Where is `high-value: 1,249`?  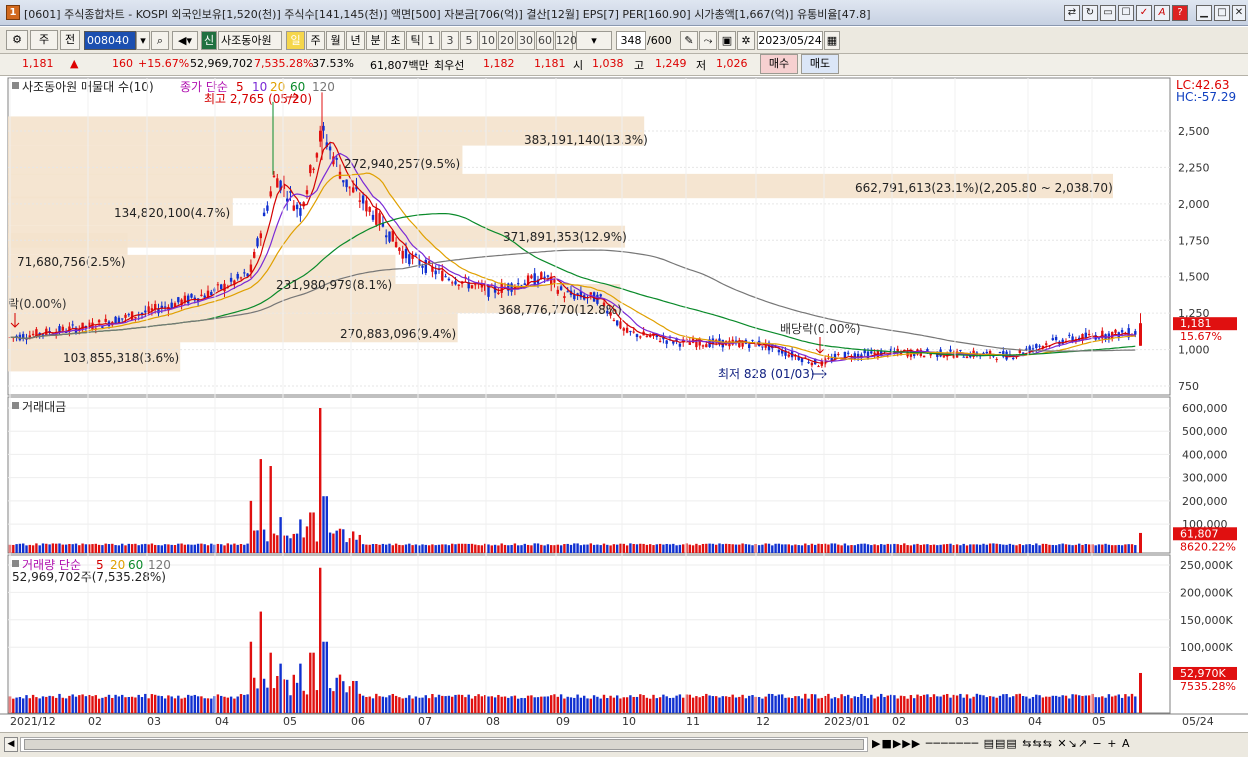
high-value: 1,249 is located at coordinates (671, 63).